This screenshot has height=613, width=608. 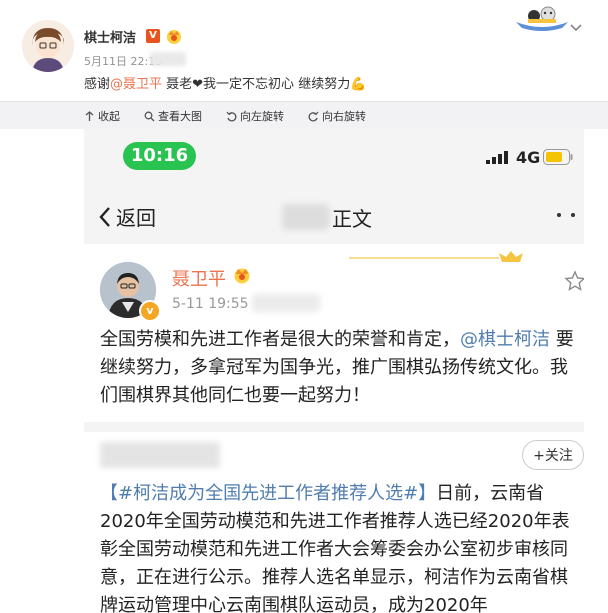 I want to click on star-icon, so click(x=574, y=281).